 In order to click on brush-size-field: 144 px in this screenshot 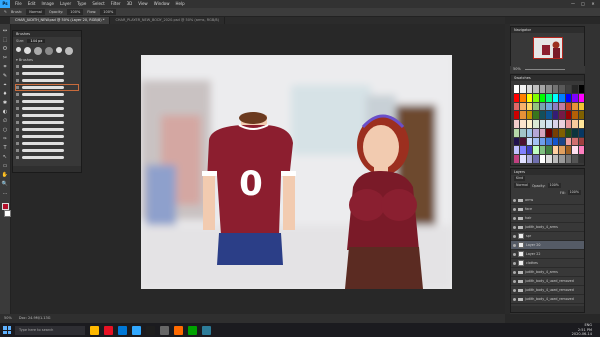, I will do `click(36, 41)`.